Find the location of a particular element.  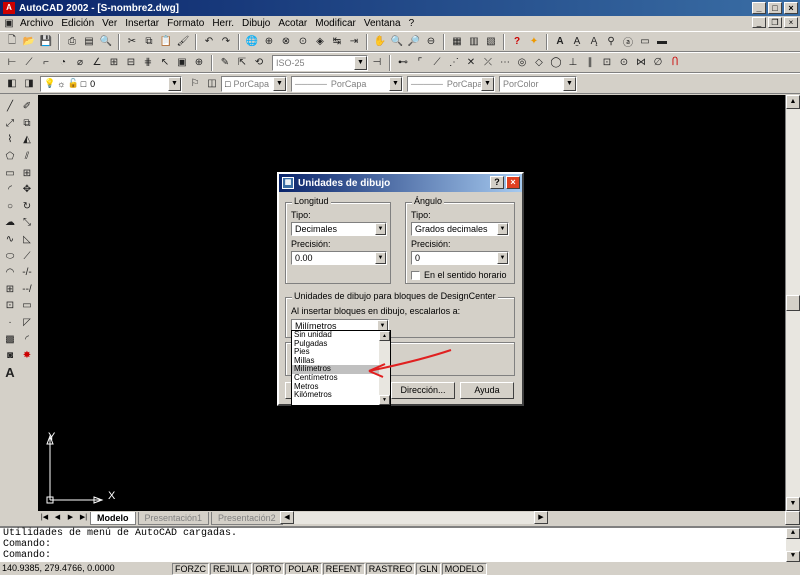

snap-perpendicular-icon: ⊥ is located at coordinates (573, 63).